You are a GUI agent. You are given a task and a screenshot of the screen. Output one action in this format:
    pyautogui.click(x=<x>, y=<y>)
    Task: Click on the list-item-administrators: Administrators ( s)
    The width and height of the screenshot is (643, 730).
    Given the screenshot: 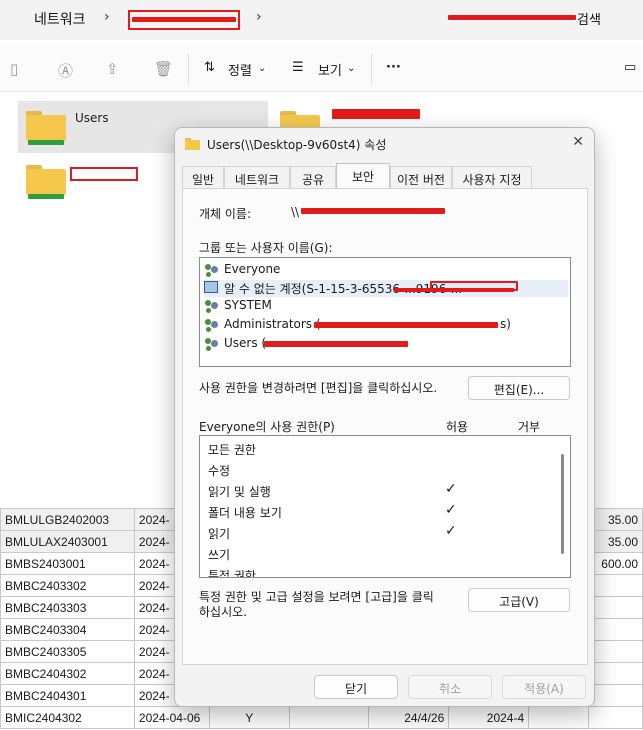 What is the action you would take?
    pyautogui.click(x=386, y=324)
    